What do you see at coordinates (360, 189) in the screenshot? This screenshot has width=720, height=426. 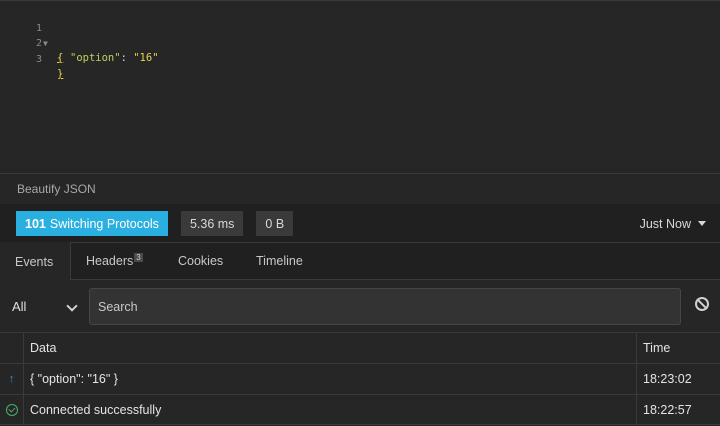 I see `beautify-json-button: Beautify JSON` at bounding box center [360, 189].